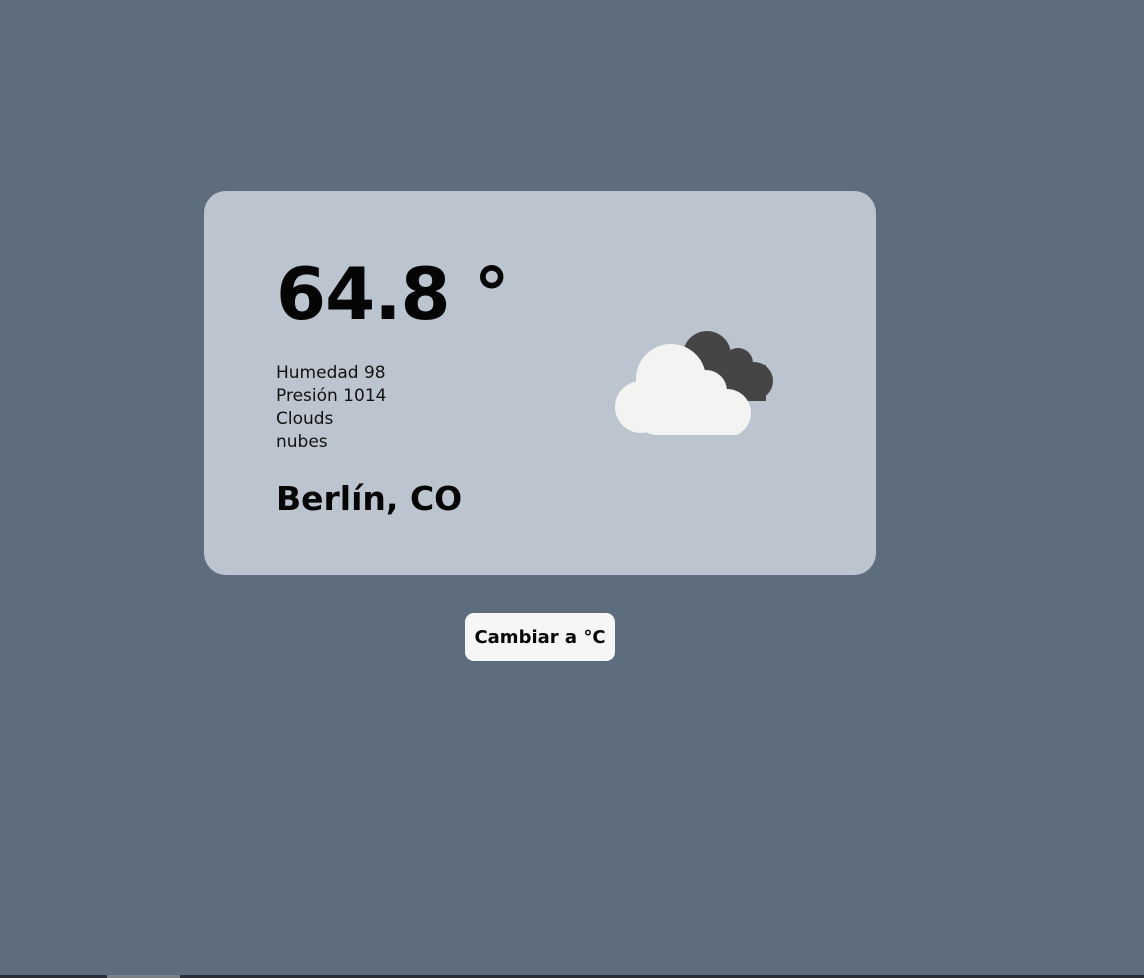 The height and width of the screenshot is (978, 1144). What do you see at coordinates (694, 383) in the screenshot?
I see `broken-clouds-icon` at bounding box center [694, 383].